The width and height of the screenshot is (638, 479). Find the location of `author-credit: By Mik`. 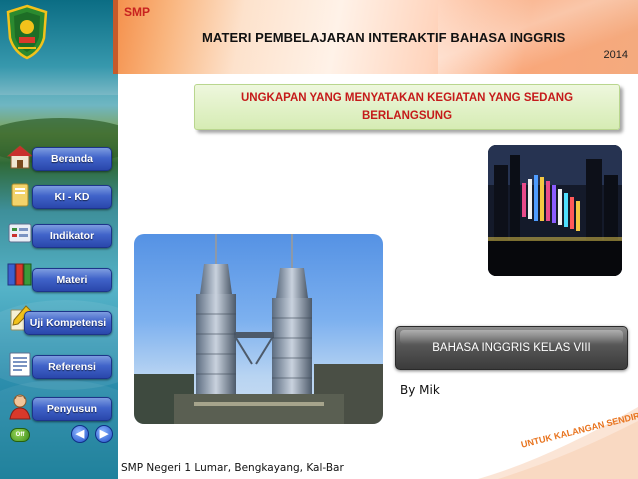

author-credit: By Mik is located at coordinates (420, 390).